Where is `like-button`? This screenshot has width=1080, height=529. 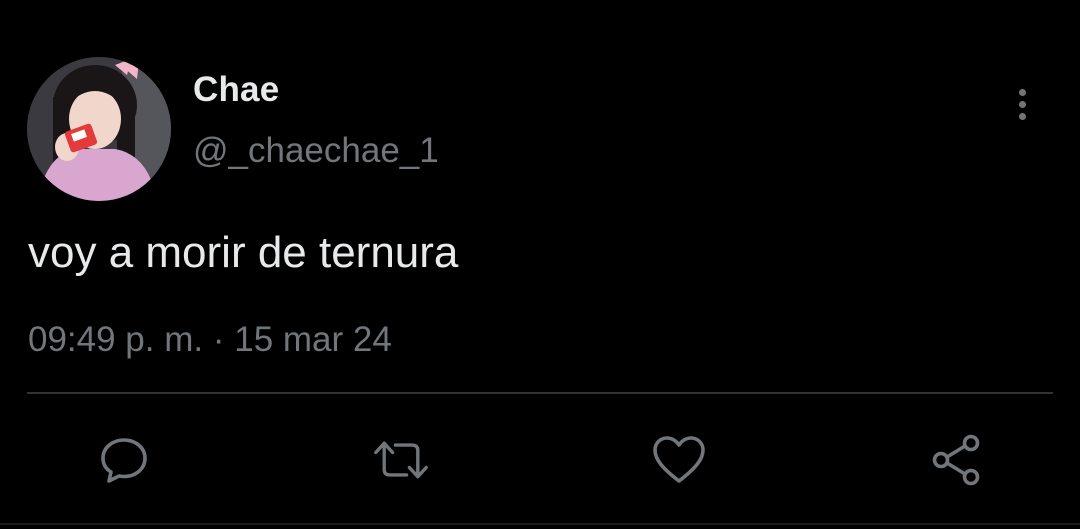
like-button is located at coordinates (679, 460).